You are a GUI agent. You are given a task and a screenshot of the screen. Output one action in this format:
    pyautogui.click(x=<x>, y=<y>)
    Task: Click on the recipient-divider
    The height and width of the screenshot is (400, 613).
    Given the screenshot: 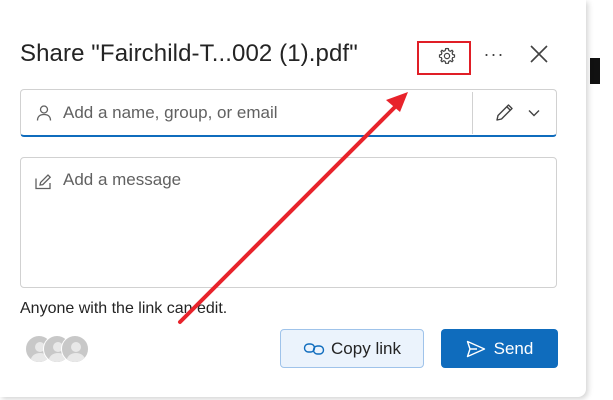 What is the action you would take?
    pyautogui.click(x=472, y=113)
    